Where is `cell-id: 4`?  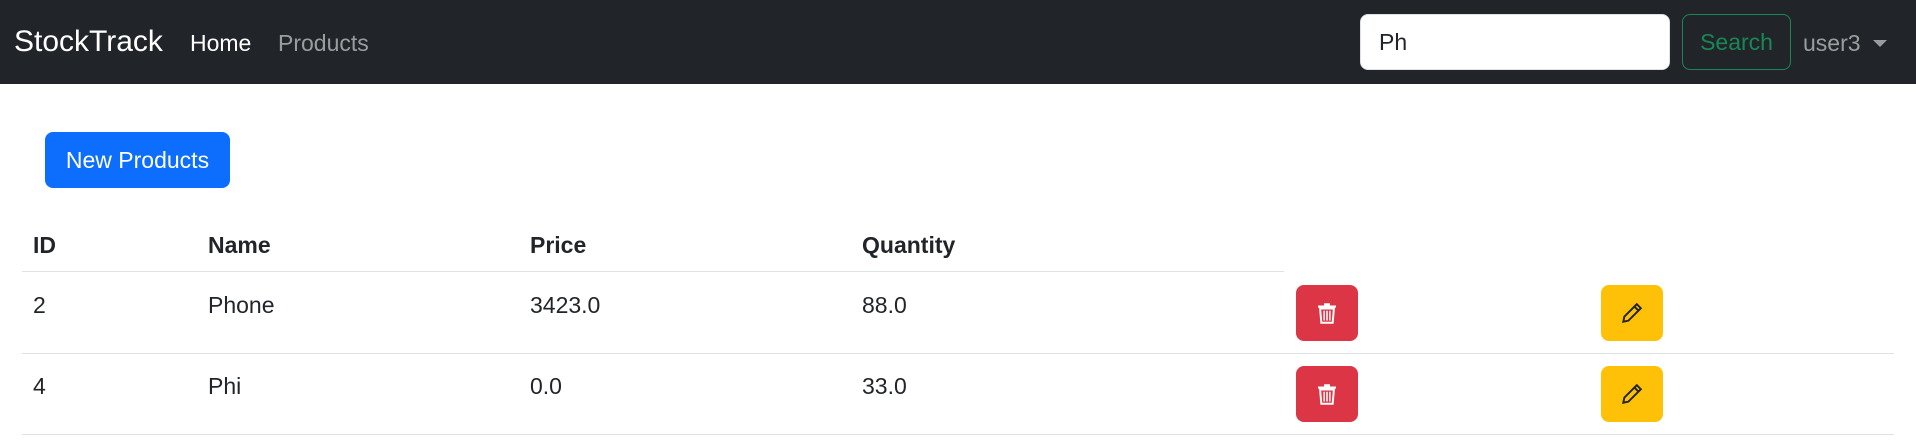 cell-id: 4 is located at coordinates (39, 386).